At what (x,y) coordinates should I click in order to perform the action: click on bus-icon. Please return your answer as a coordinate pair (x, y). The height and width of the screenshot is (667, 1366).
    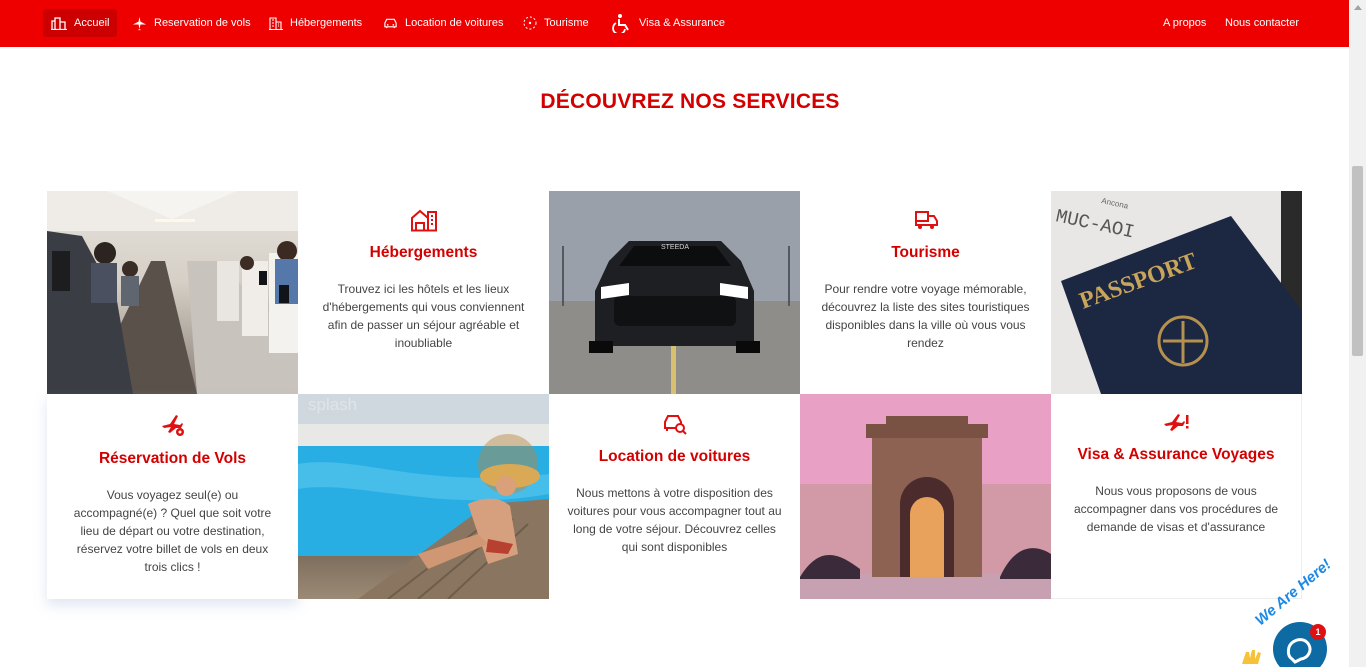
    Looking at the image, I should click on (926, 220).